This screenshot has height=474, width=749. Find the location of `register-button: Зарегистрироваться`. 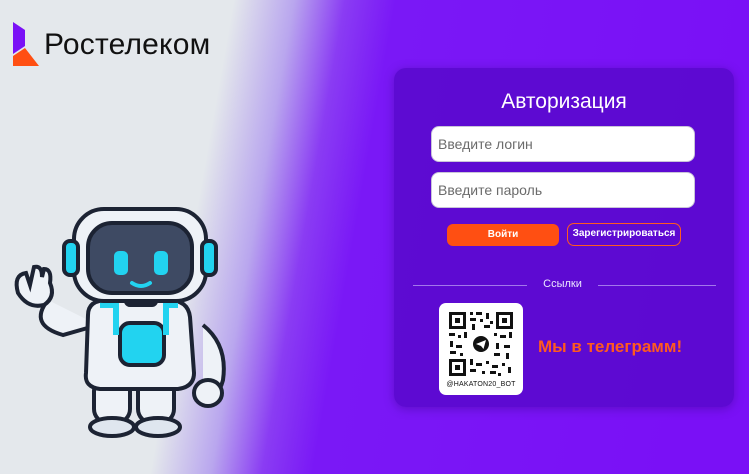

register-button: Зарегистрироваться is located at coordinates (624, 234).